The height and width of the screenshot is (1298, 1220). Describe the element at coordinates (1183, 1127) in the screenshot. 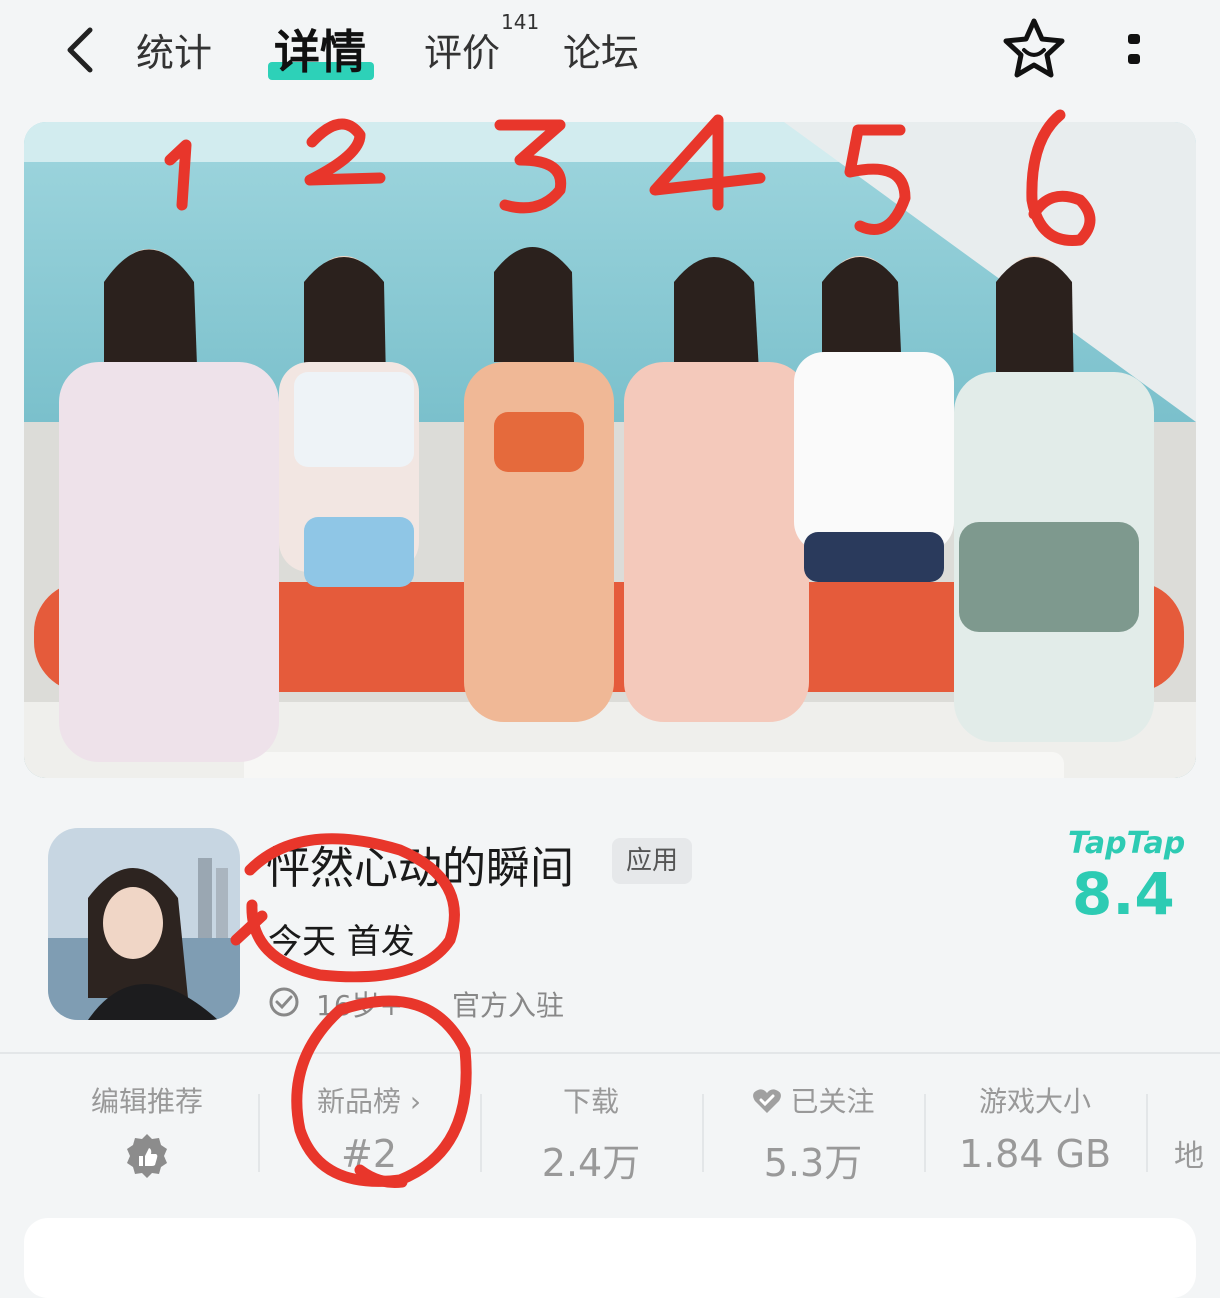

I see `stat-region: 地` at that location.